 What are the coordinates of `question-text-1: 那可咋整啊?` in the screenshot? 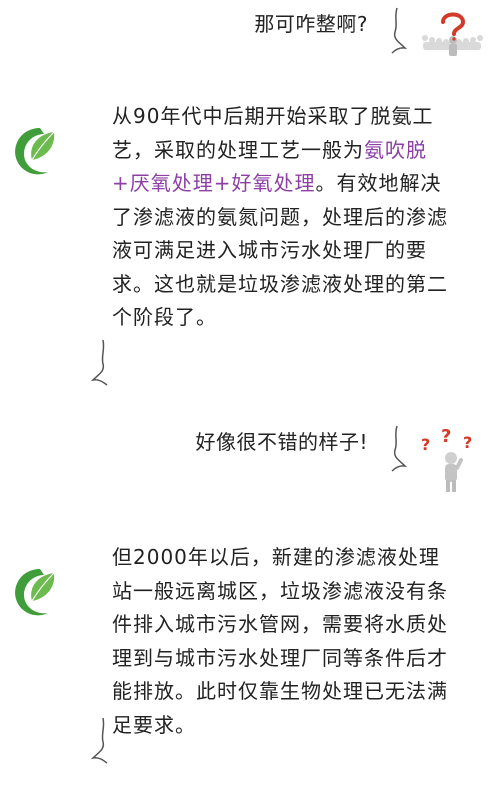 It's located at (311, 24).